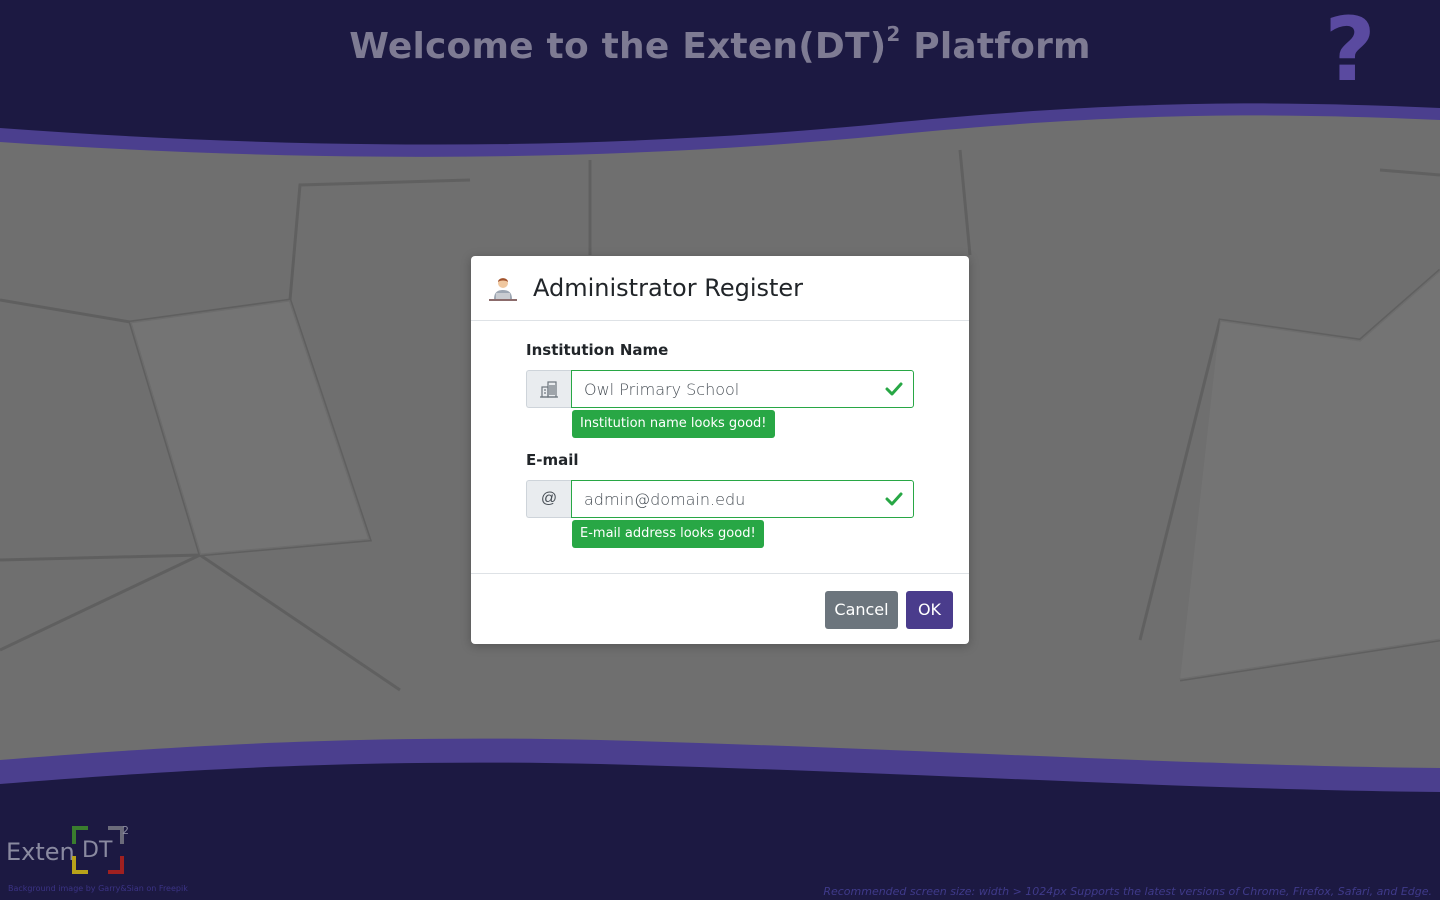  What do you see at coordinates (668, 534) in the screenshot?
I see `email-valid-feedback: E-mail address looks good!` at bounding box center [668, 534].